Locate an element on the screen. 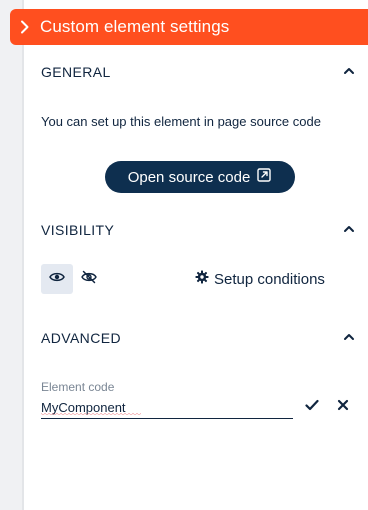  open-source-code-button: Open source code is located at coordinates (200, 177).